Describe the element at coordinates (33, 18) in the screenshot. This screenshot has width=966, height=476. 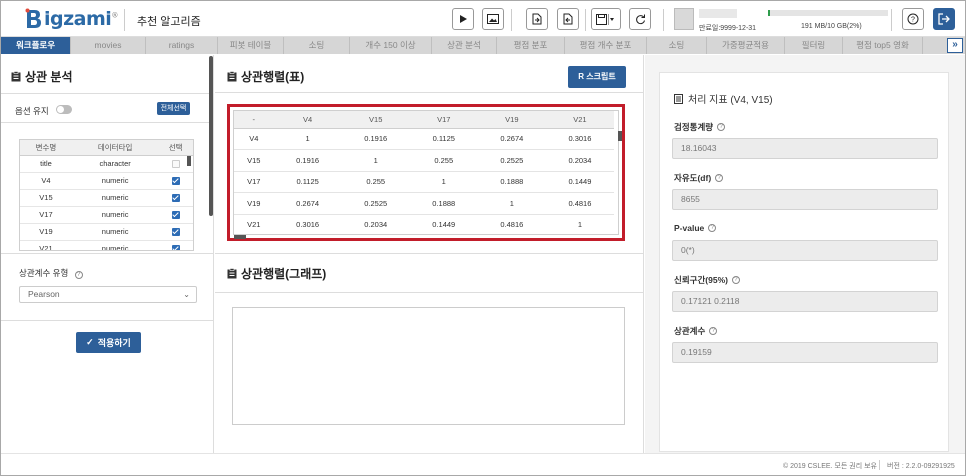
I see `logo-b-icon` at that location.